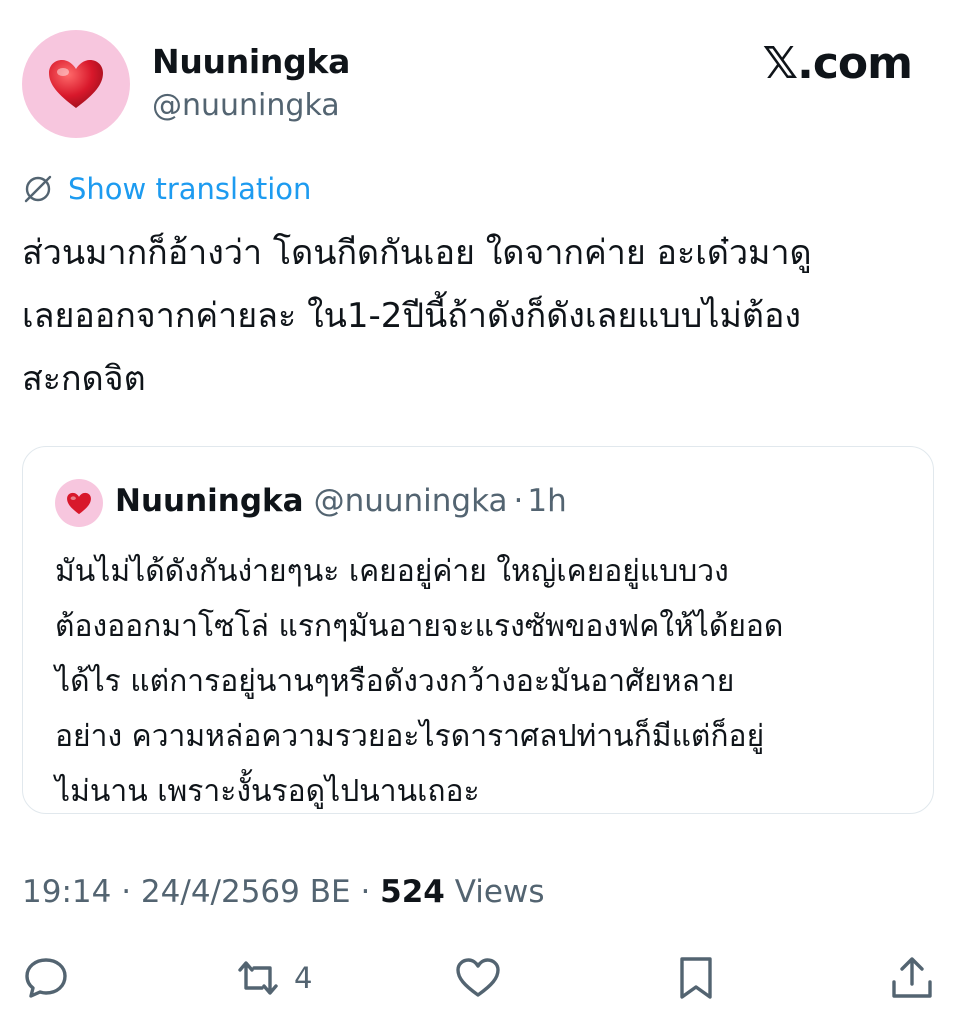  I want to click on repost-icon, so click(258, 978).